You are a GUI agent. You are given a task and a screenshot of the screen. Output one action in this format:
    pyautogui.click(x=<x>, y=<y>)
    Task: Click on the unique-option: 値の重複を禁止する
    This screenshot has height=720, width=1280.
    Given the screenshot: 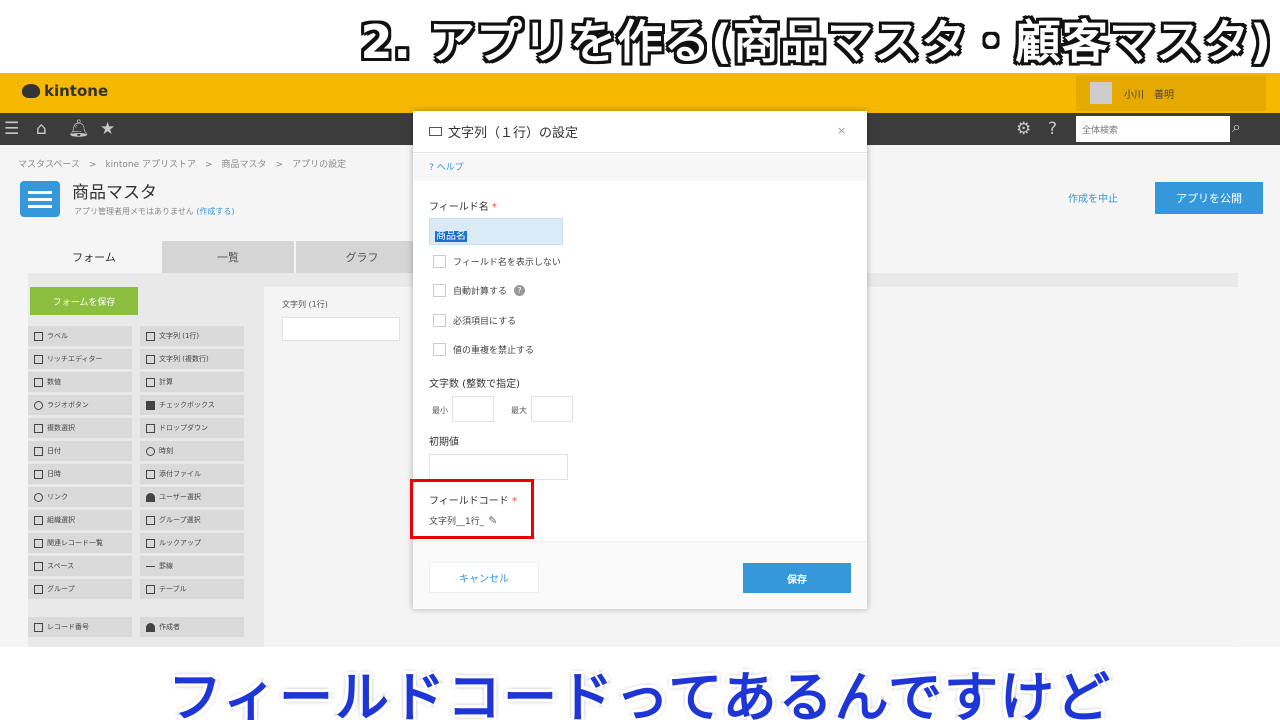 What is the action you would take?
    pyautogui.click(x=483, y=349)
    